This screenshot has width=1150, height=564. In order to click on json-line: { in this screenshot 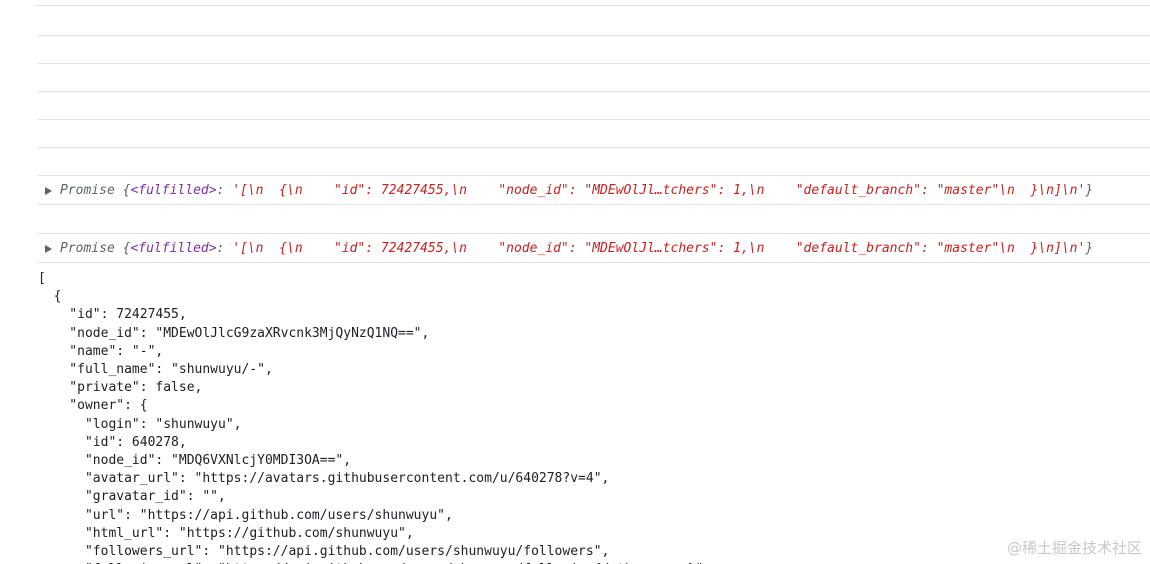, I will do `click(50, 297)`.